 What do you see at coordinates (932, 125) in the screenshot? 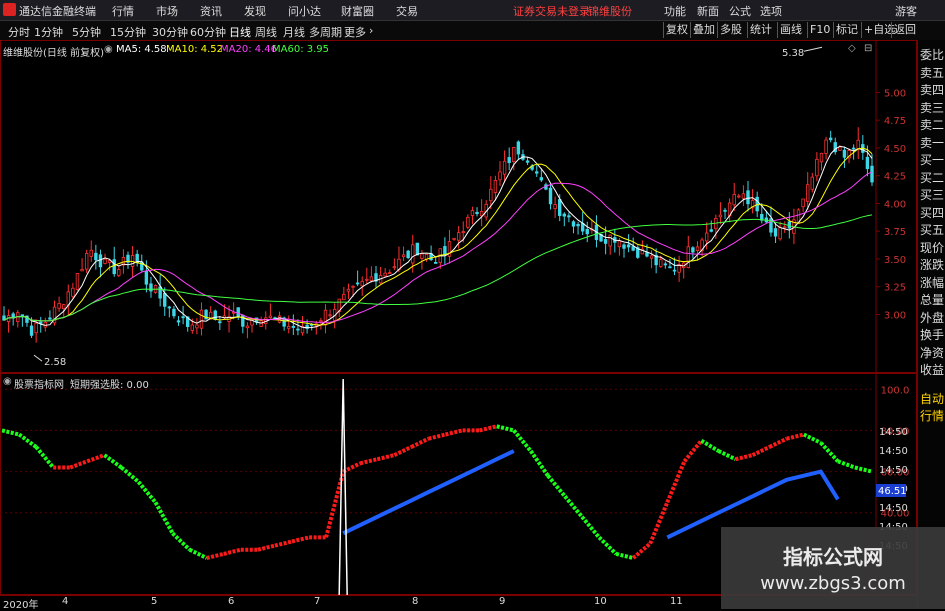
I see `side-panel-item: 卖二` at bounding box center [932, 125].